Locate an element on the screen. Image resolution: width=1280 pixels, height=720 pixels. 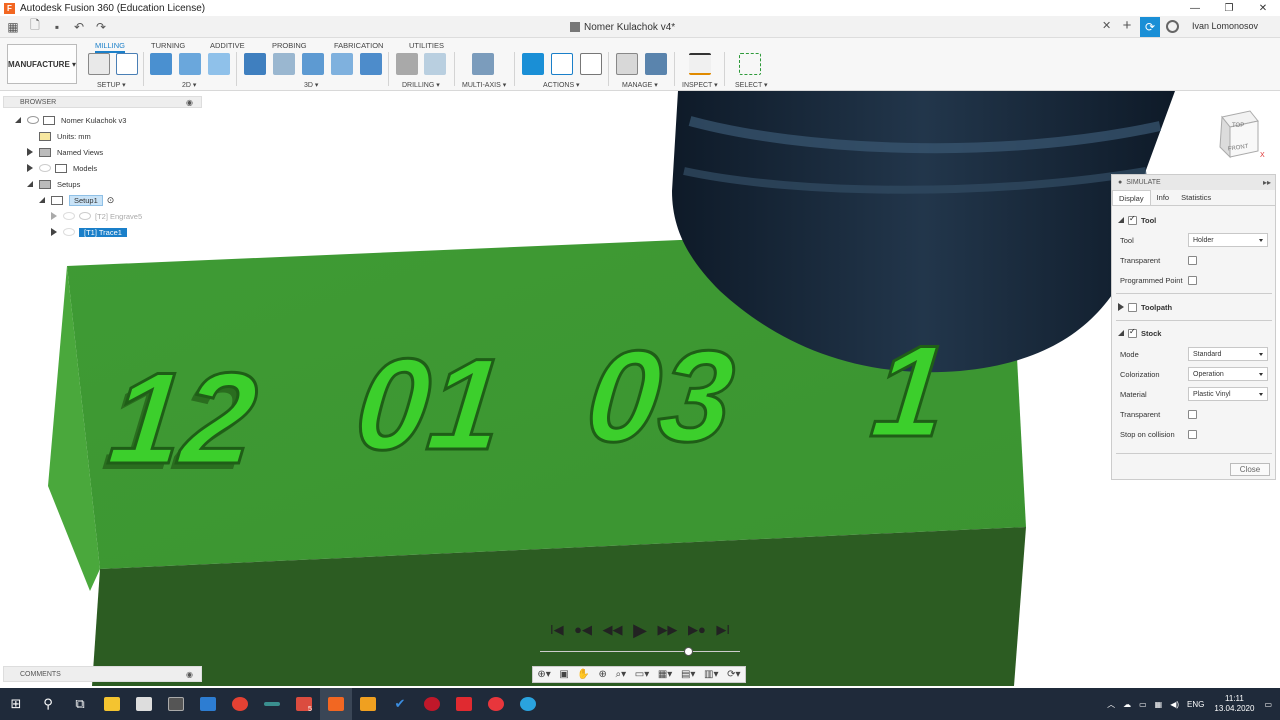
language-indicator: ENG is located at coordinates (1195, 704).